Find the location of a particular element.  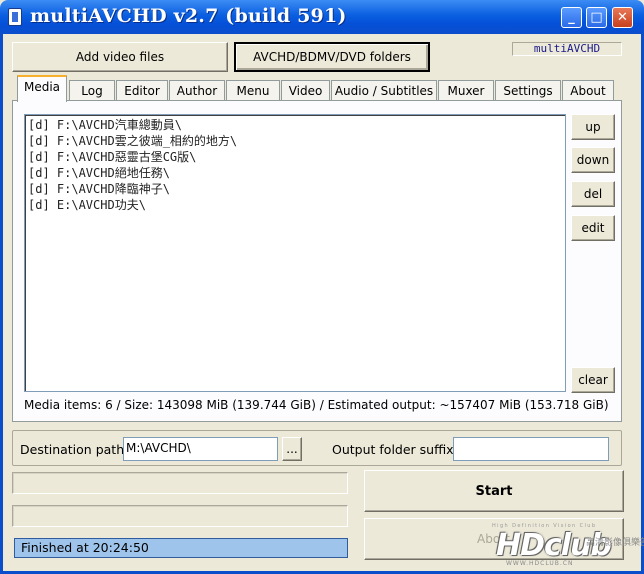

maximize-button: □ is located at coordinates (596, 17).